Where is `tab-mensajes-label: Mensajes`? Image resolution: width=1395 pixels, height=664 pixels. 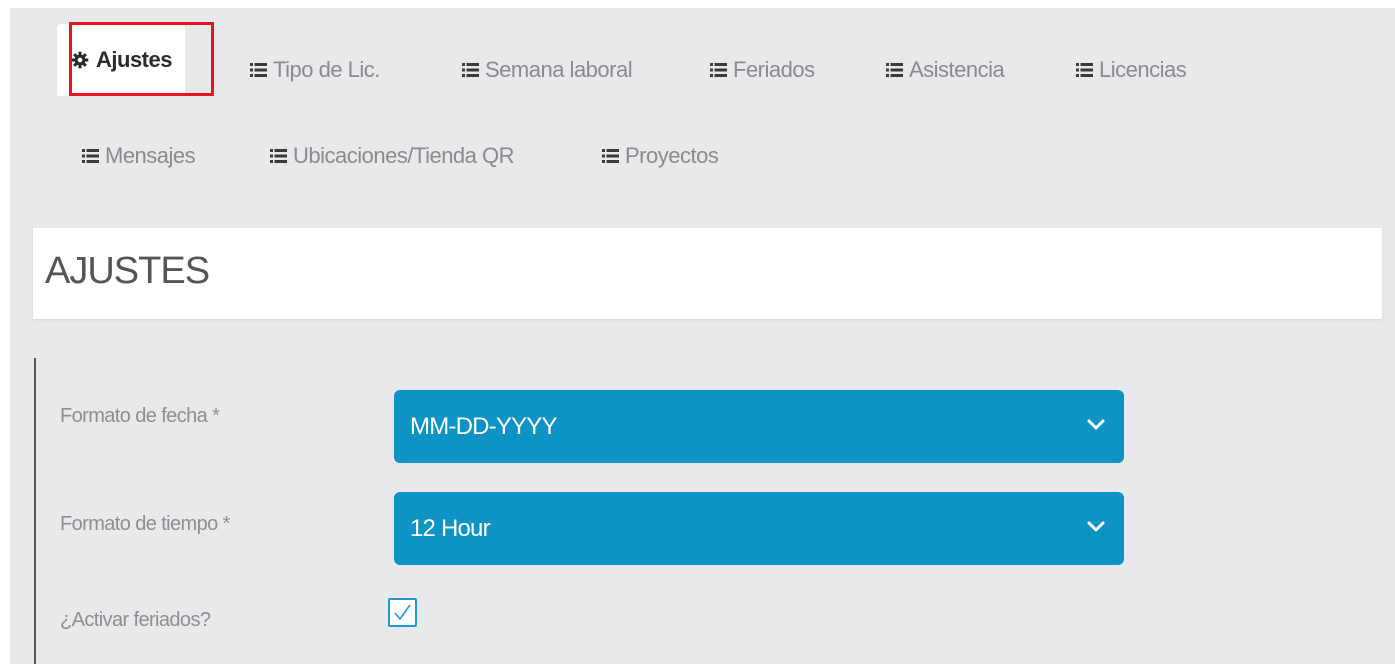 tab-mensajes-label: Mensajes is located at coordinates (150, 155).